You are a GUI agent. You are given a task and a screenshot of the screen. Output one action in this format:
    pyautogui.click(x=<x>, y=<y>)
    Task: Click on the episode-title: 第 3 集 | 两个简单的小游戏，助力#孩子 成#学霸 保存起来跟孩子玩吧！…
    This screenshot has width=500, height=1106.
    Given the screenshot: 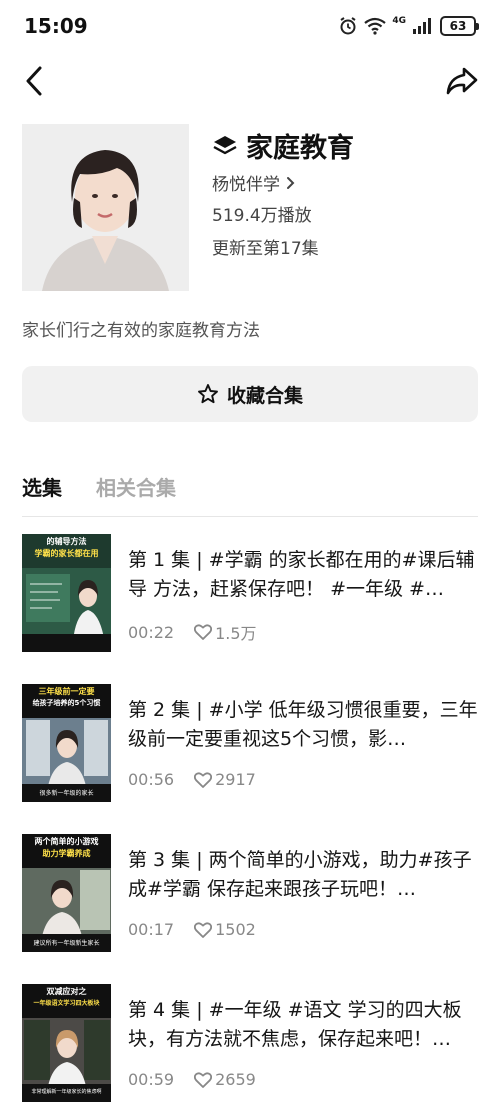 What is the action you would take?
    pyautogui.click(x=300, y=874)
    